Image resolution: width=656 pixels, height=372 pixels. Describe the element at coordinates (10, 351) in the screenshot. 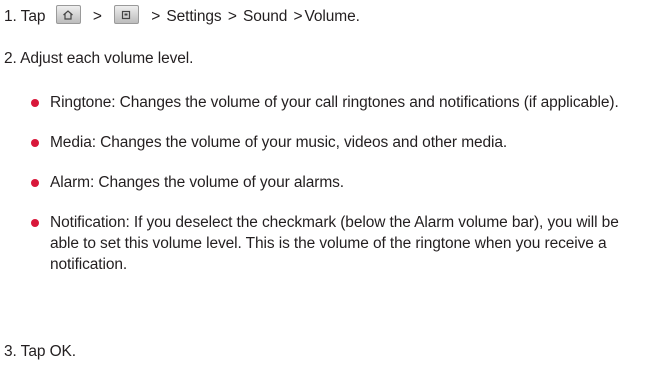

I see `step-3-number: 3.` at that location.